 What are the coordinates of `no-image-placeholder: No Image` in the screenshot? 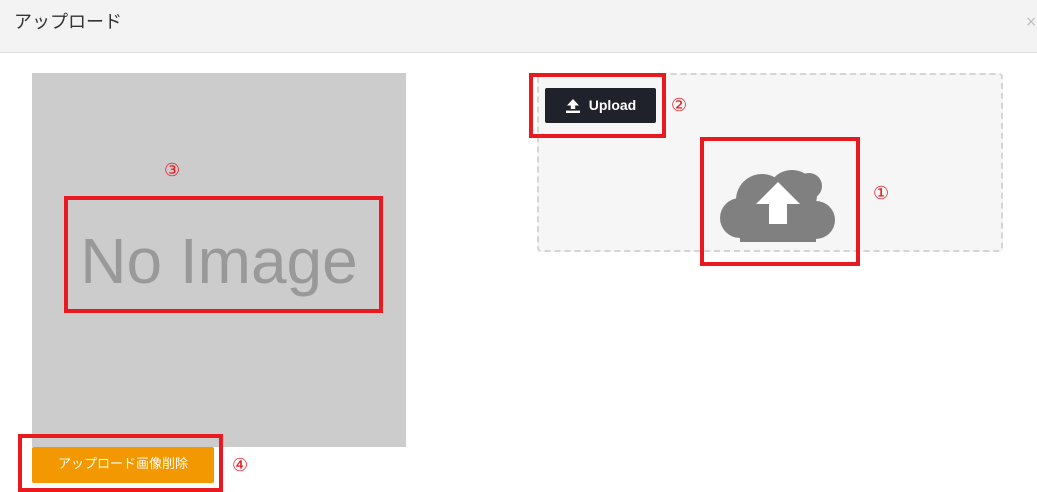 It's located at (219, 261).